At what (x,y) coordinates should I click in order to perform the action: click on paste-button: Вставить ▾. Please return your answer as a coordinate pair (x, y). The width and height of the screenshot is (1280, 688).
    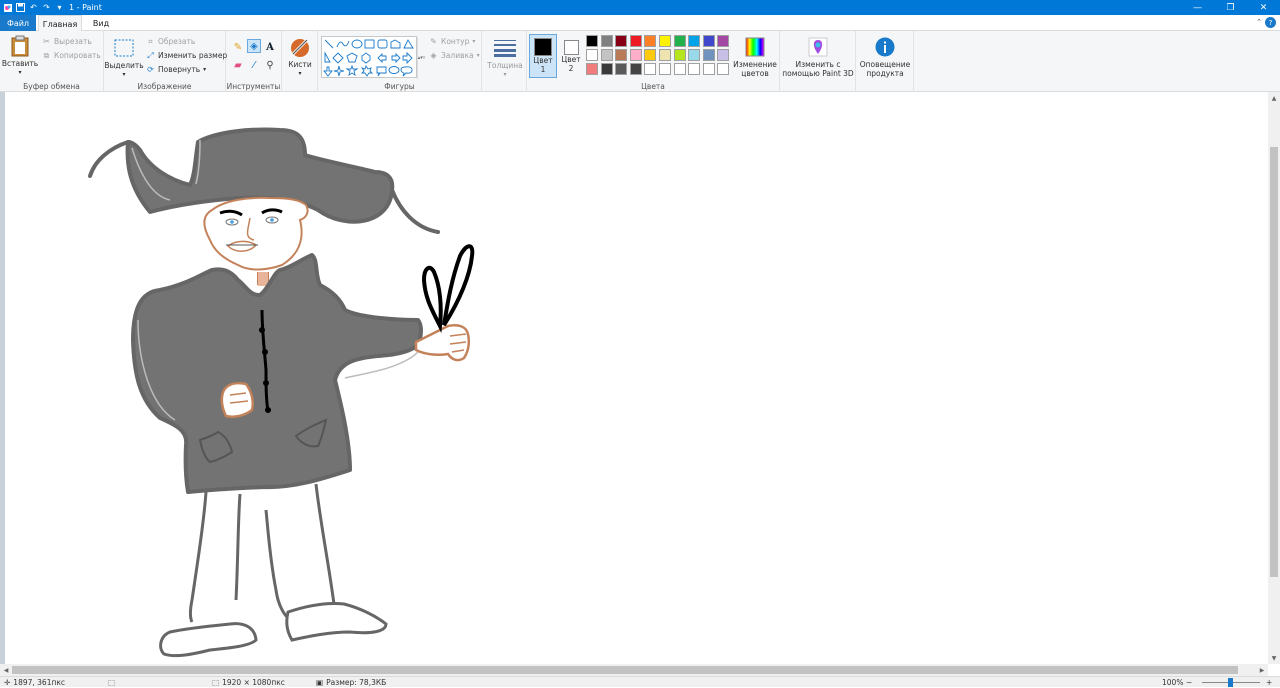
    Looking at the image, I should click on (20, 56).